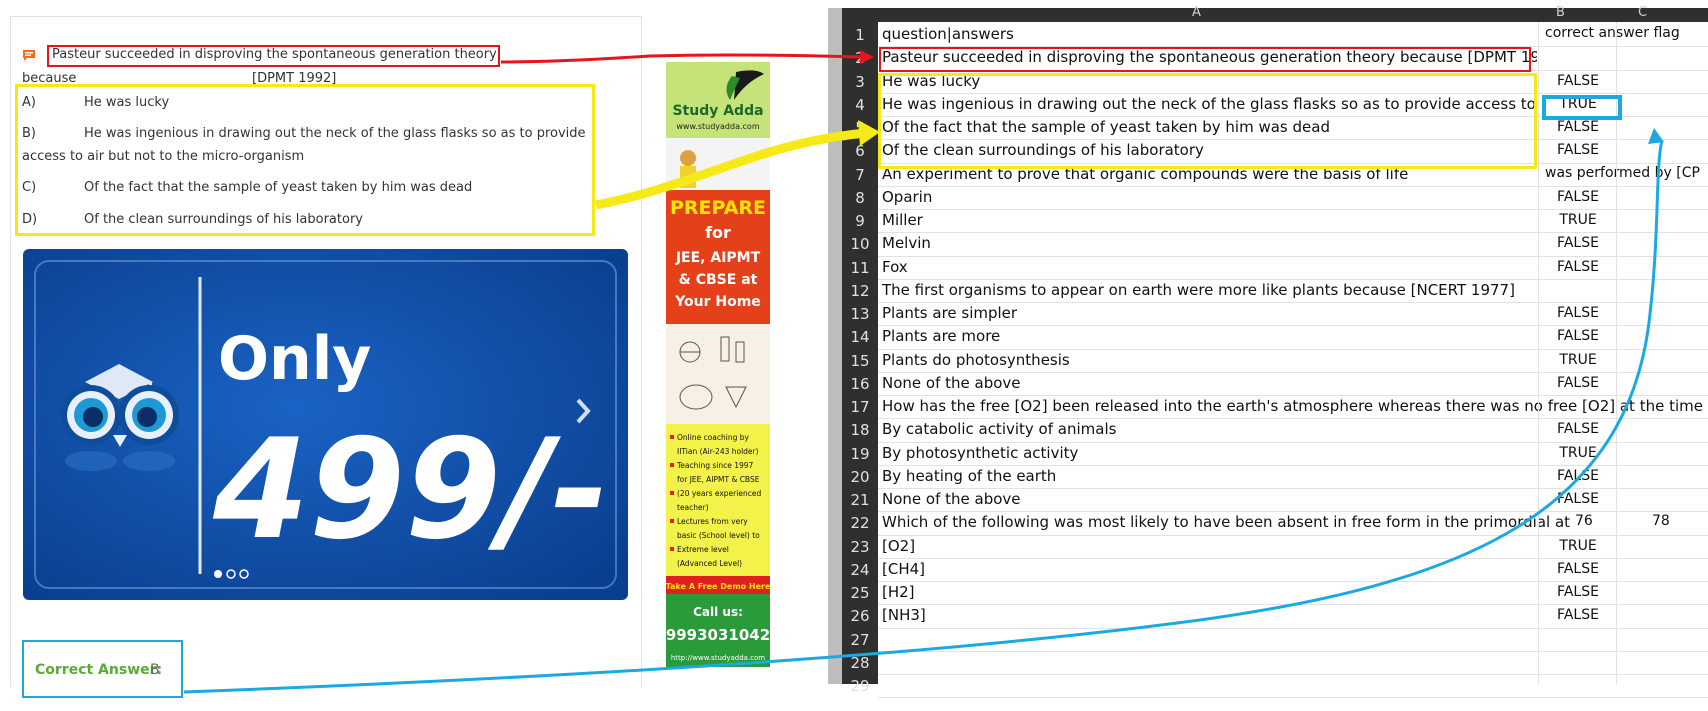 This screenshot has height=711, width=1708. Describe the element at coordinates (906, 243) in the screenshot. I see `cell-a: Melvin` at that location.